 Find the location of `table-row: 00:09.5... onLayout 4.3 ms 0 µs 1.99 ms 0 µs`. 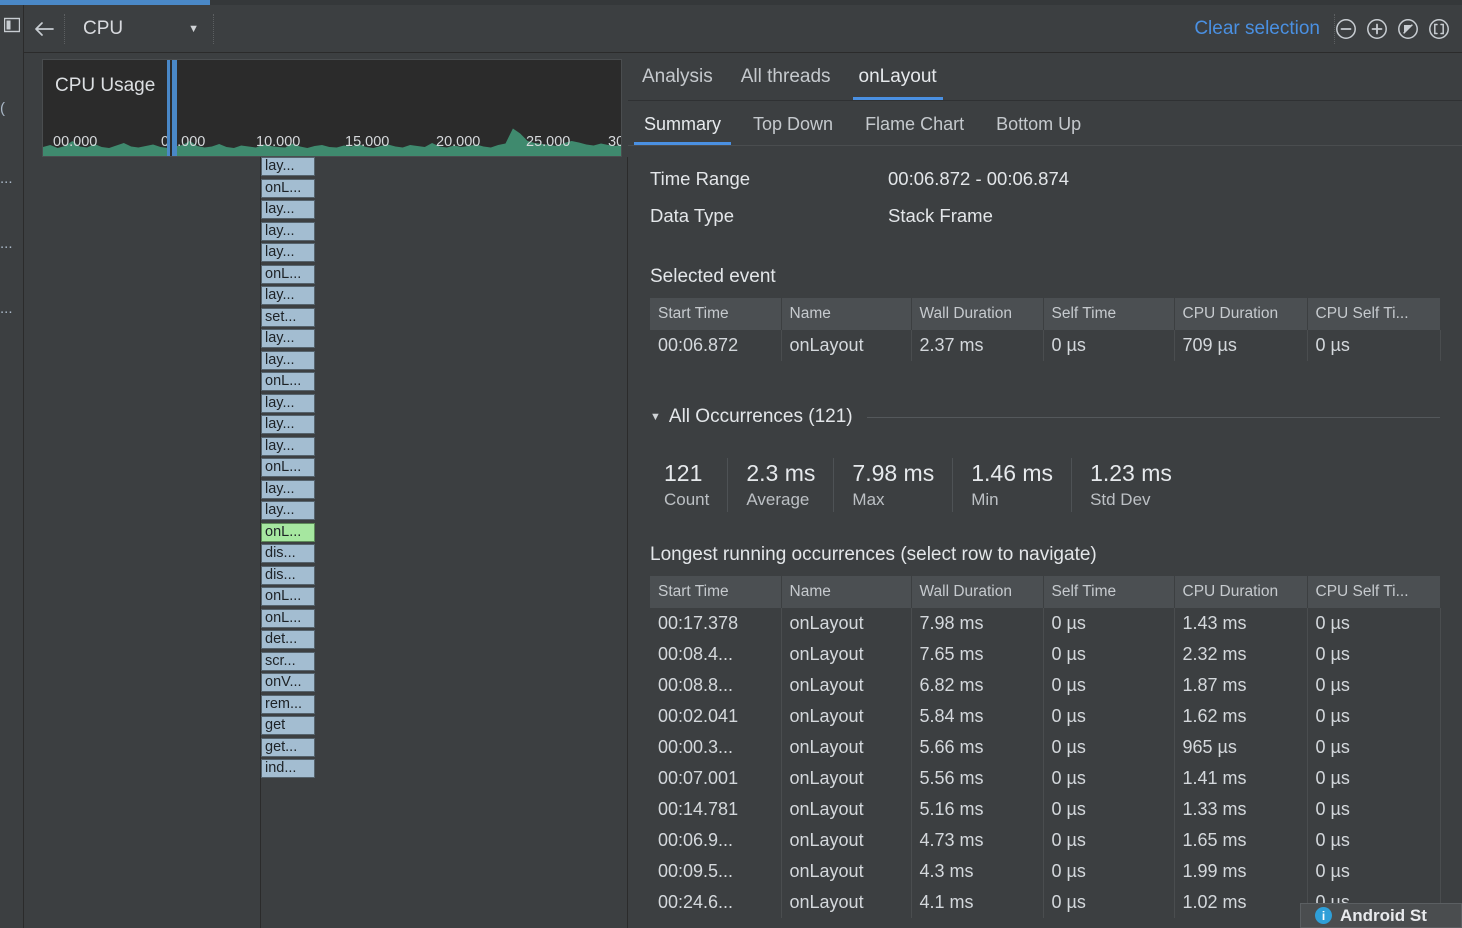

table-row: 00:09.5... onLayout 4.3 ms 0 µs 1.99 ms 0 µs is located at coordinates (1045, 871).